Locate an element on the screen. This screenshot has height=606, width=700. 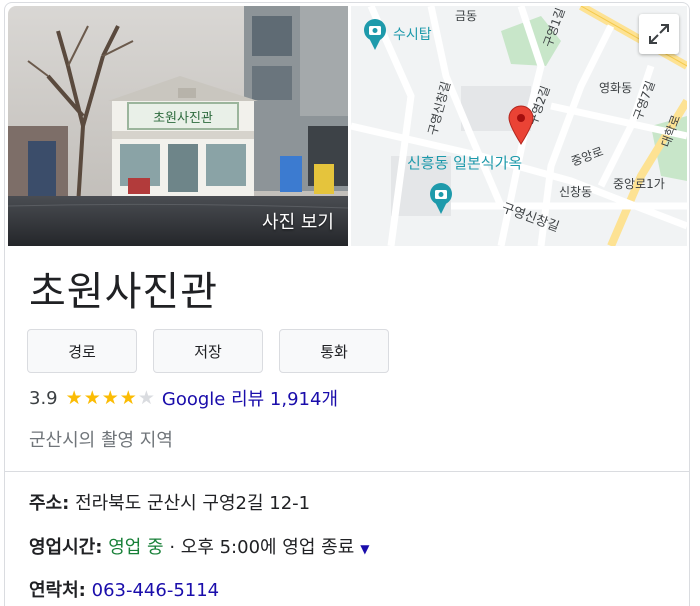
star-rating: ★★★★★ is located at coordinates (111, 398).